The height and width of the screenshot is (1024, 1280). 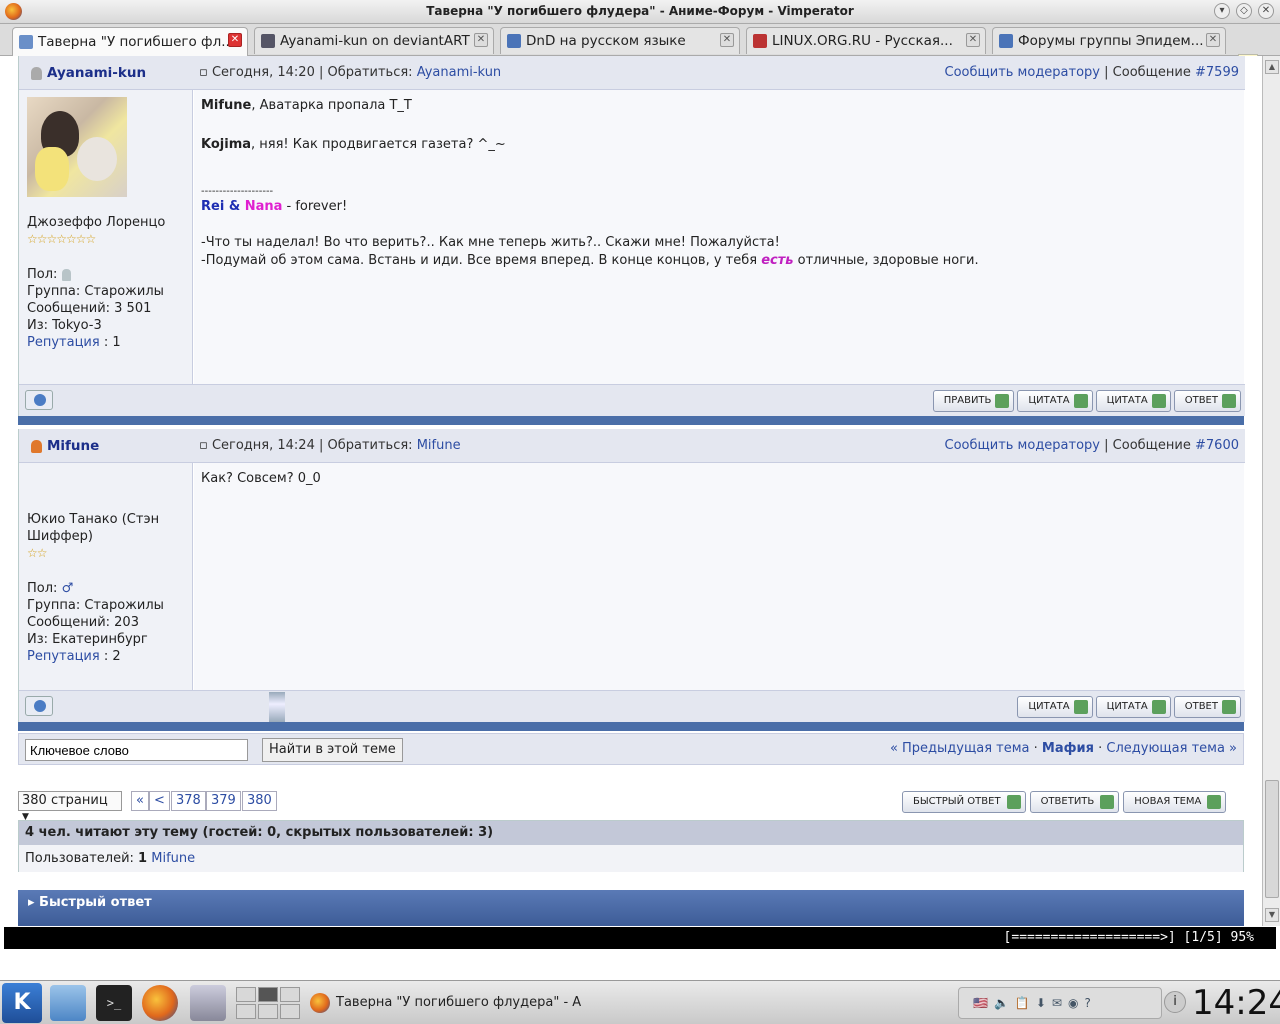 What do you see at coordinates (136, 750) in the screenshot?
I see `keyword-input` at bounding box center [136, 750].